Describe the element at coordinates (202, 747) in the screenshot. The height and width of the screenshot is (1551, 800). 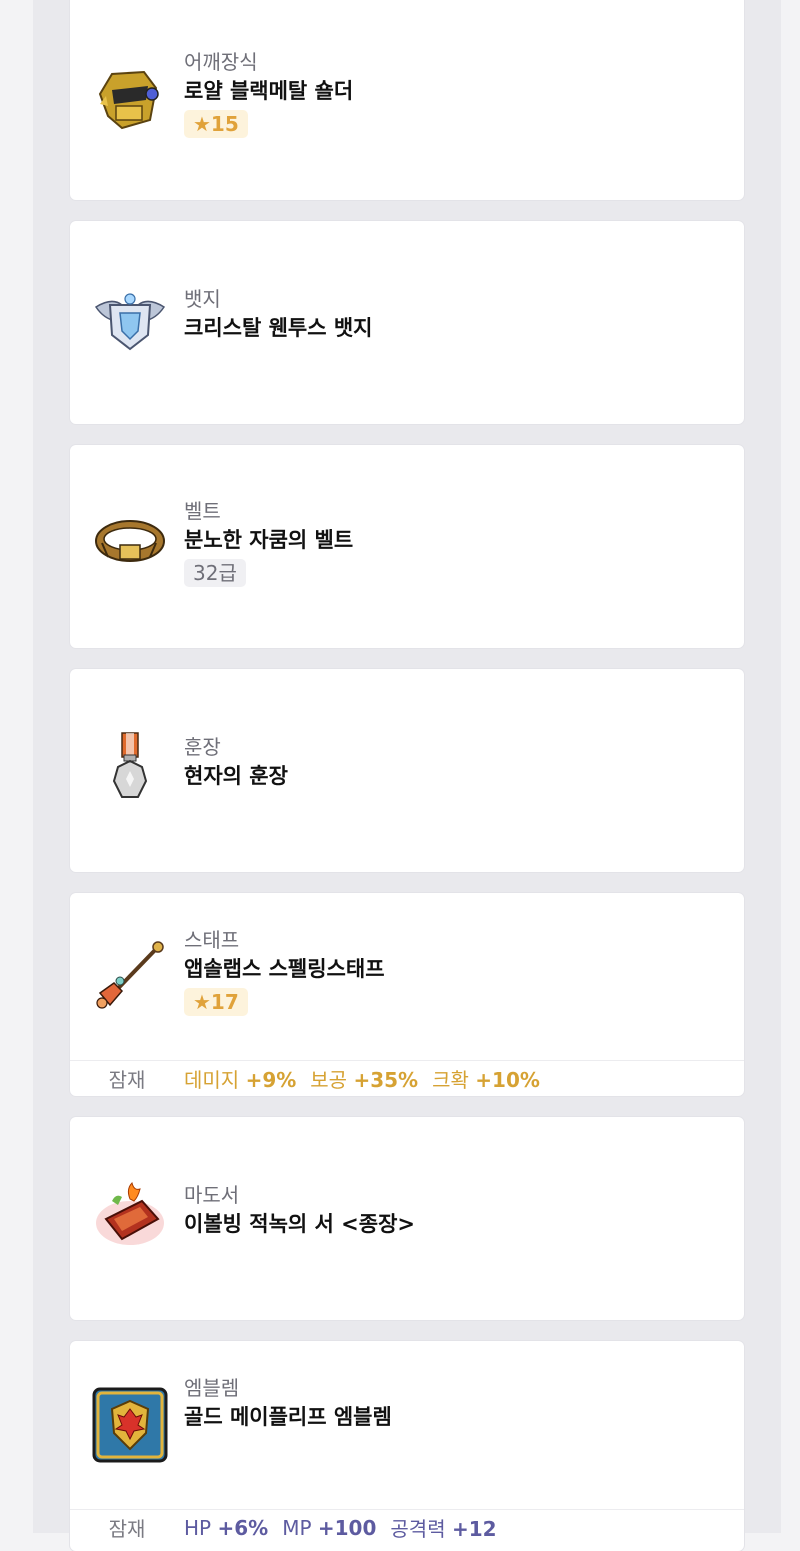
I see `item-category: 훈장` at that location.